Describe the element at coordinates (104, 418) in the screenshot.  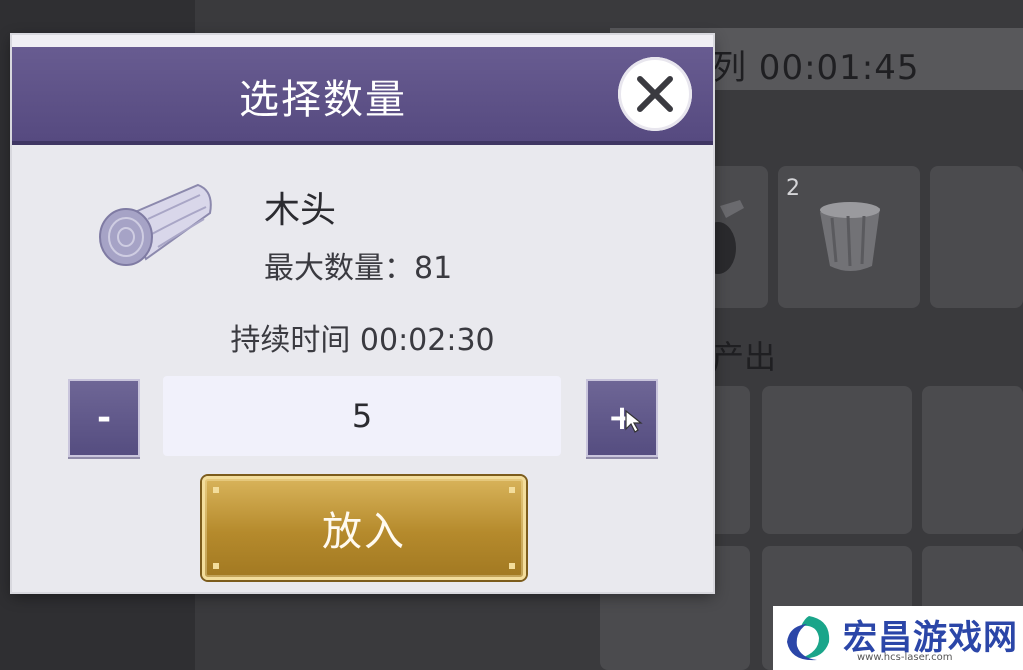
I see `decrease-button: -` at that location.